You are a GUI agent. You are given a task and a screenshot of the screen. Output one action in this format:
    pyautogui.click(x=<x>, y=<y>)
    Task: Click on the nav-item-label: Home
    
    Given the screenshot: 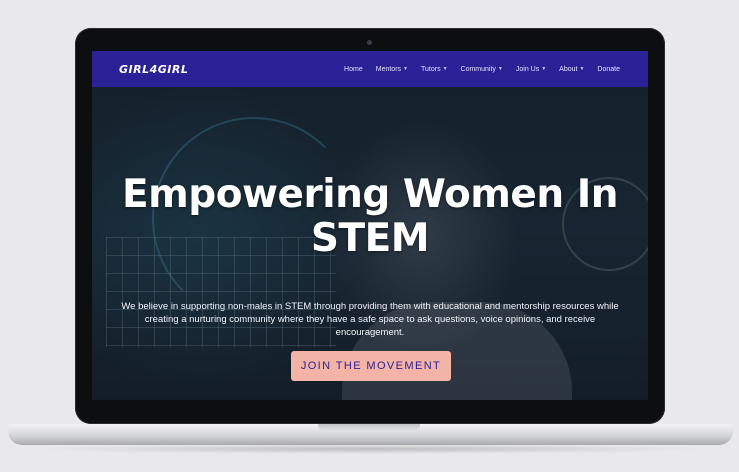 What is the action you would take?
    pyautogui.click(x=353, y=69)
    